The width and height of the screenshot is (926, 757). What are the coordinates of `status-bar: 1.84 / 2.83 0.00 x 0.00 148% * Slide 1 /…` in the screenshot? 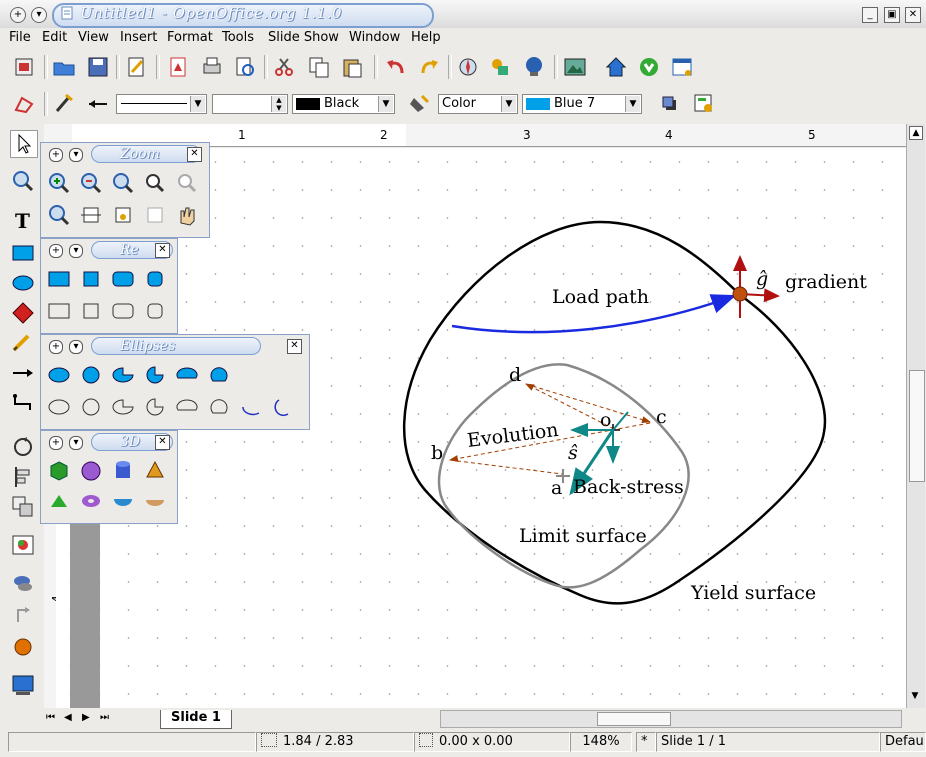 It's located at (463, 741).